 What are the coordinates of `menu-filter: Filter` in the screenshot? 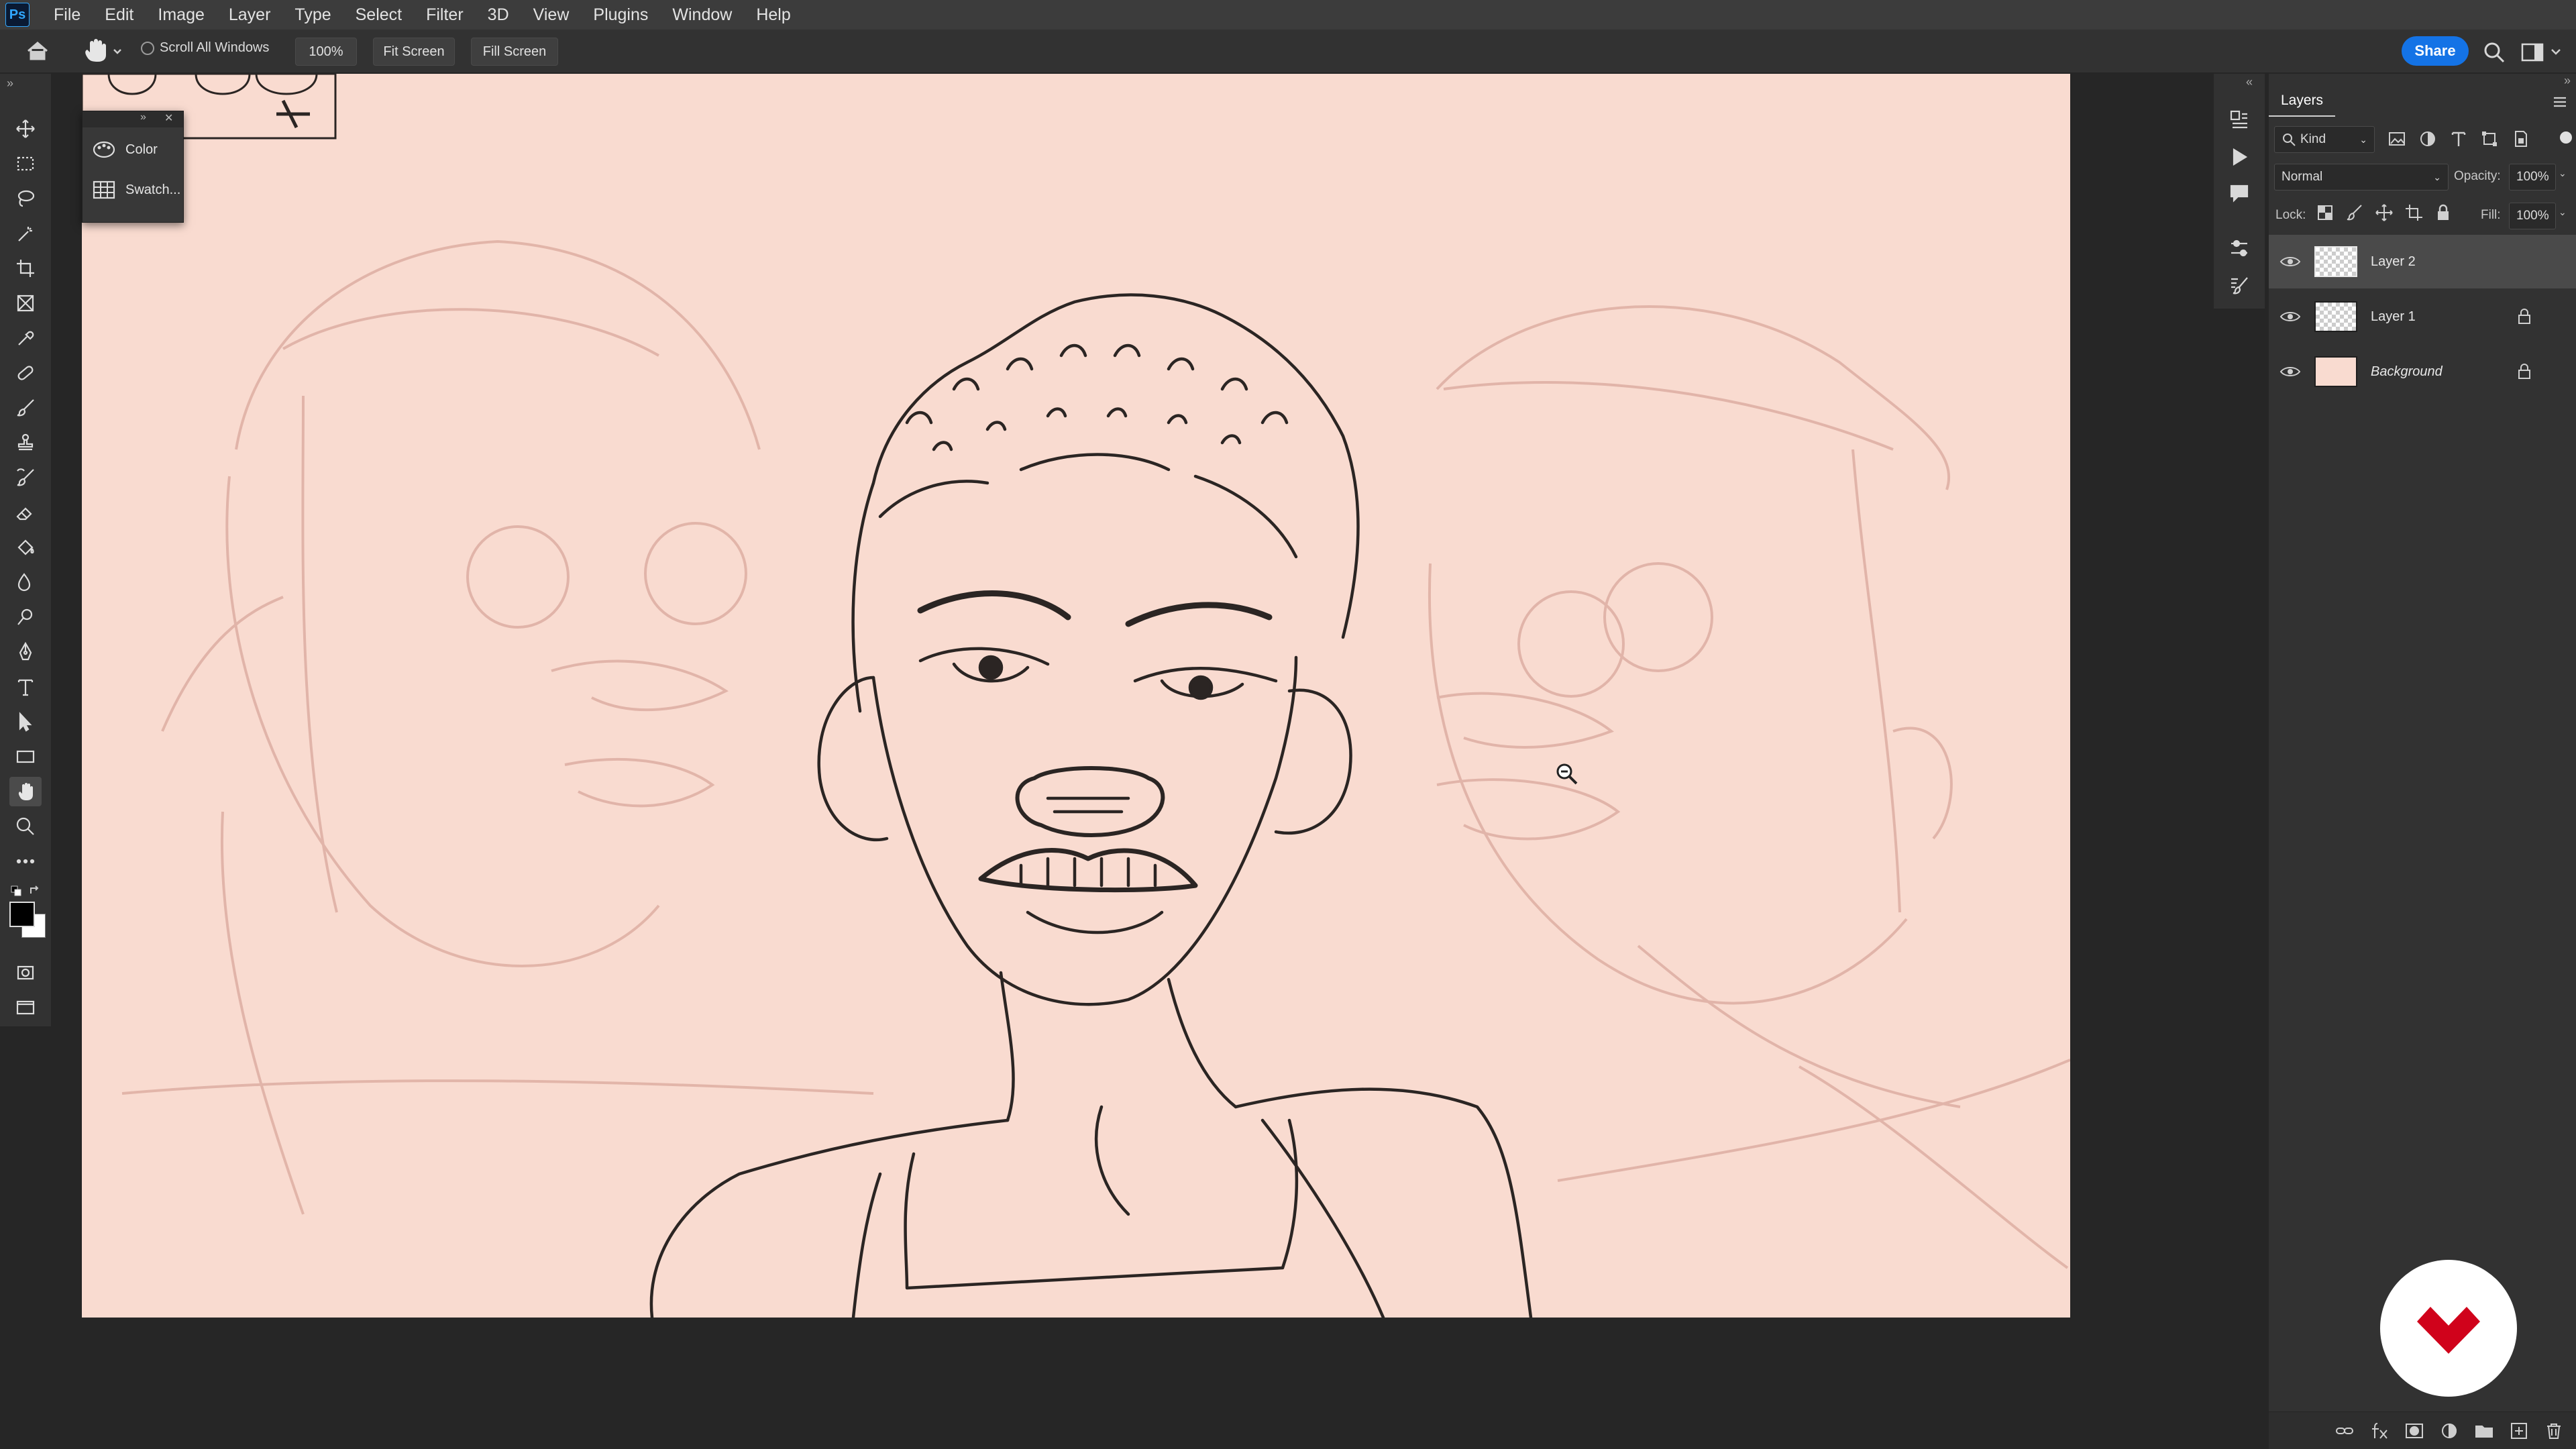 It's located at (445, 15).